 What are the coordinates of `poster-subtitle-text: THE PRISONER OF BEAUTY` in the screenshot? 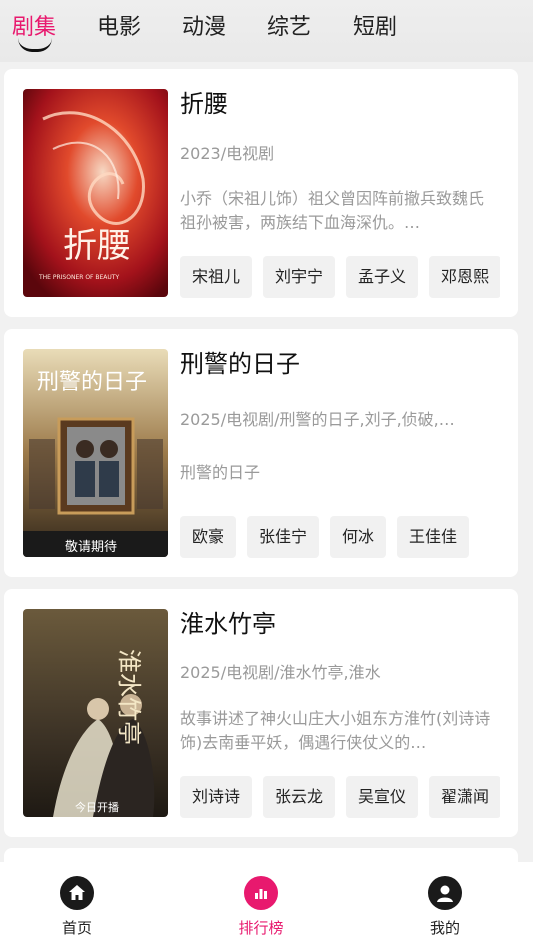 It's located at (78, 277).